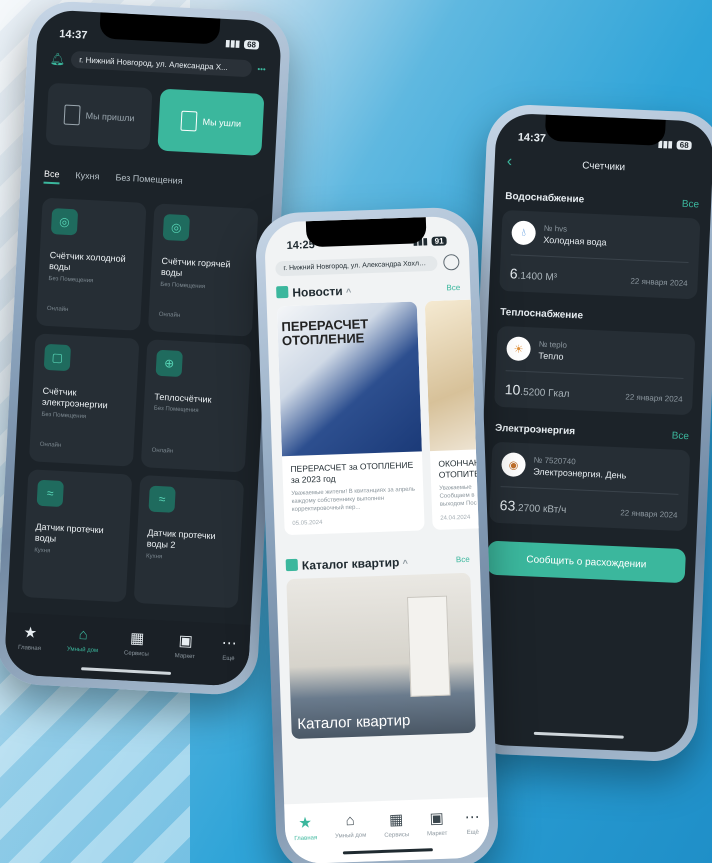 This screenshot has width=712, height=863. What do you see at coordinates (87, 178) in the screenshot?
I see `tab-kitchen: Кухня` at bounding box center [87, 178].